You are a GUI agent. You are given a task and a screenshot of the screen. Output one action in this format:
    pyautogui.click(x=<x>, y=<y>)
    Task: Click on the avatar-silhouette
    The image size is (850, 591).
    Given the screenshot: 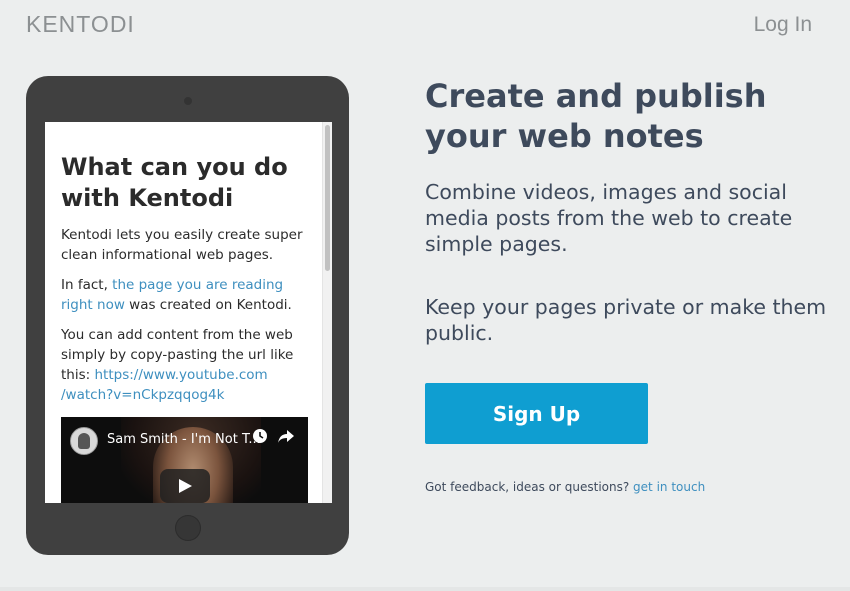 What is the action you would take?
    pyautogui.click(x=84, y=441)
    